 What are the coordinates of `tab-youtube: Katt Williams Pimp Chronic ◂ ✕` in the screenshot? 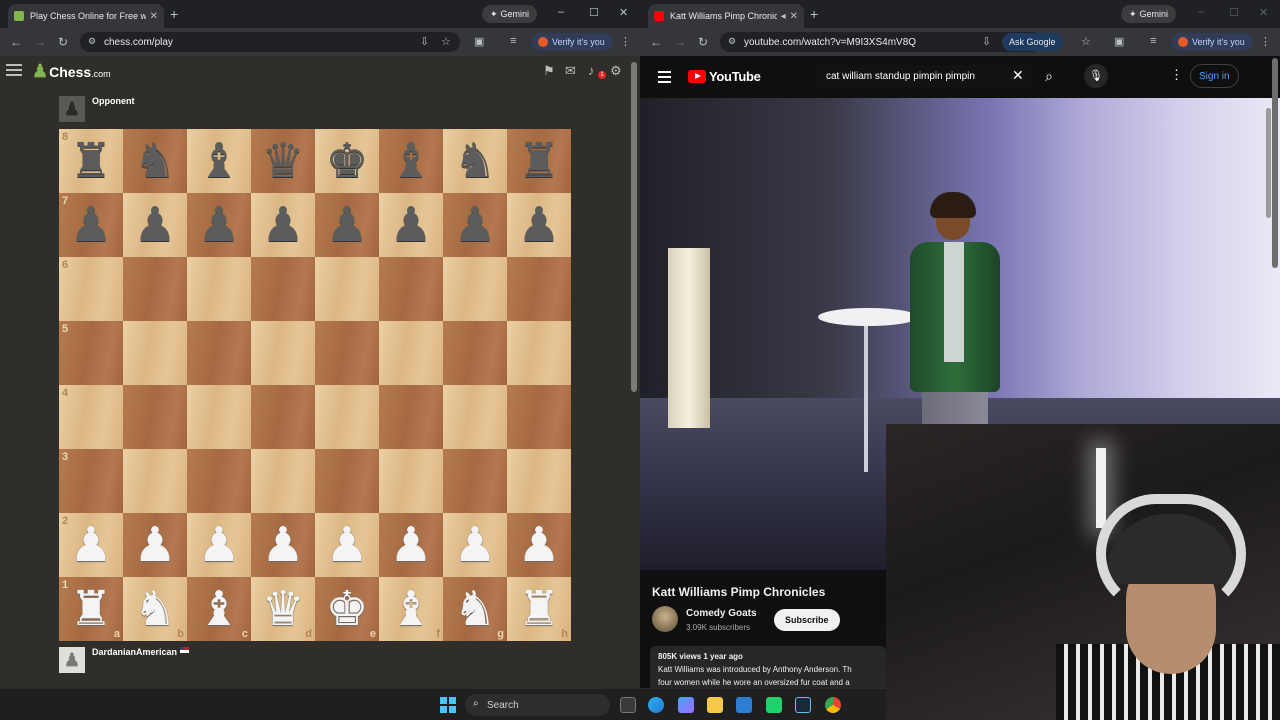 It's located at (726, 16).